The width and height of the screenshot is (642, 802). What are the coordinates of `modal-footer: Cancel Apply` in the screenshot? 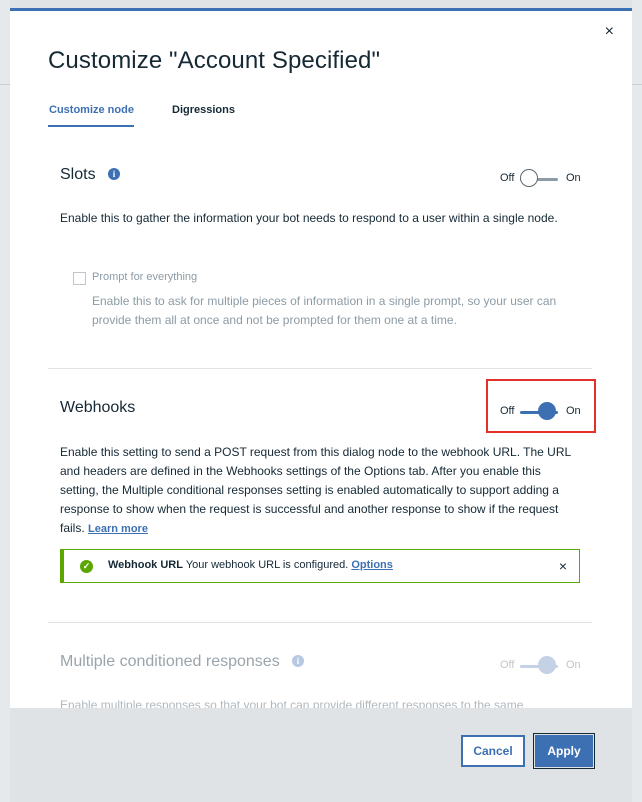 It's located at (321, 755).